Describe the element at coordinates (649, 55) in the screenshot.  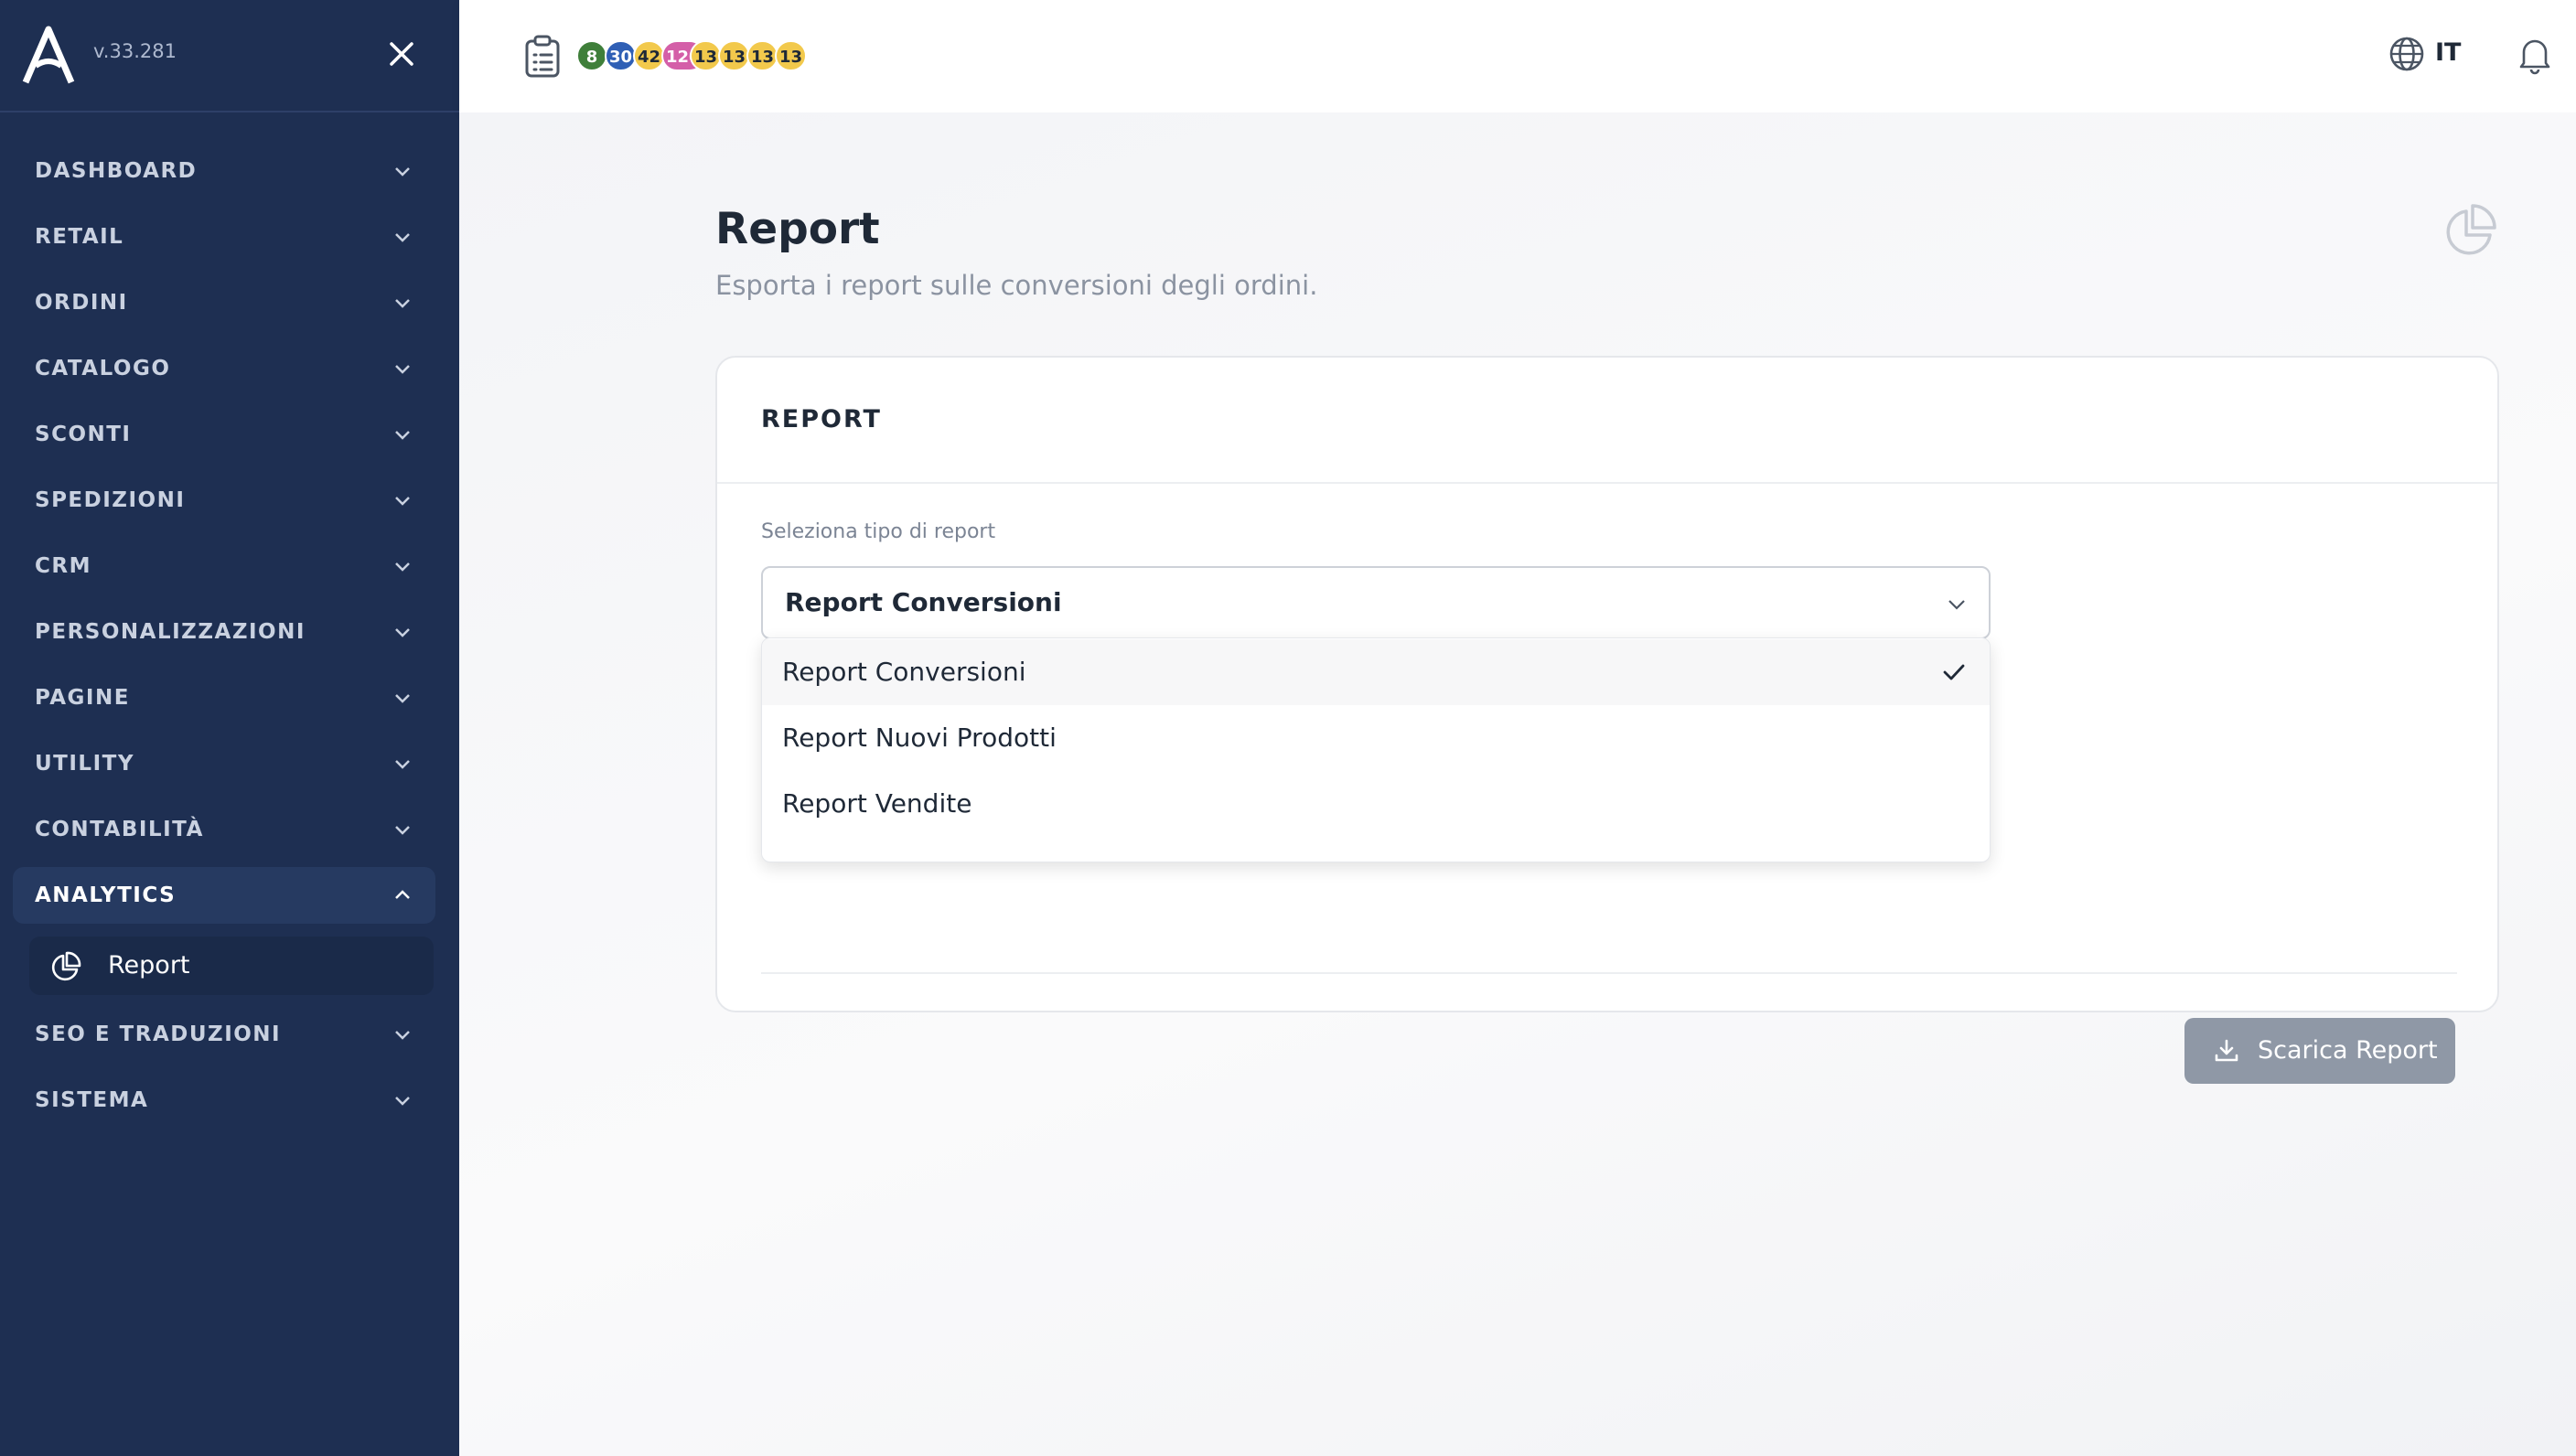
I see `notification-badge: 42` at that location.